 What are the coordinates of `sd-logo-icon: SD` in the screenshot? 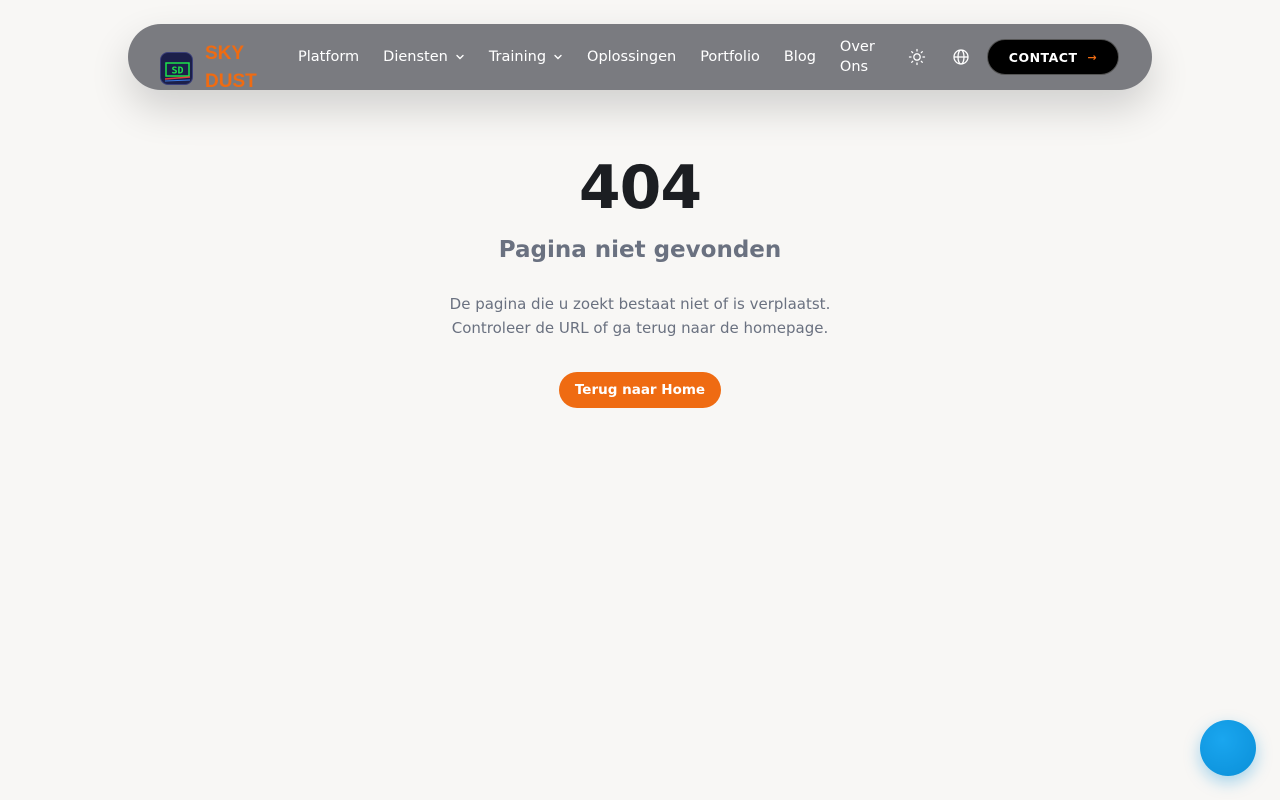 It's located at (176, 68).